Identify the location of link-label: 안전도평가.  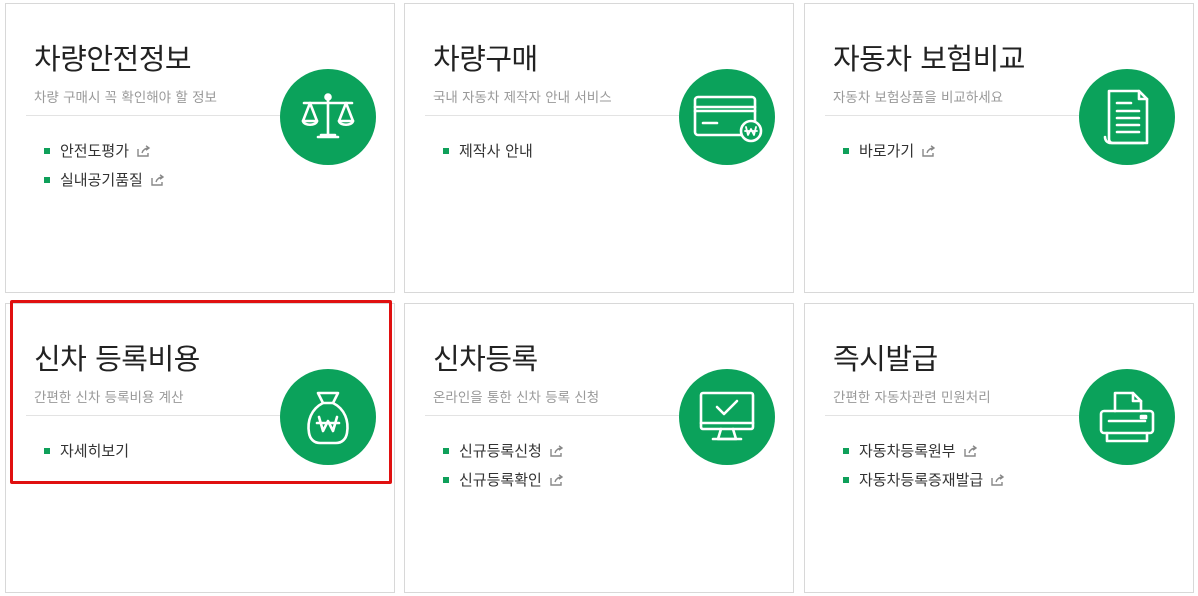
(95, 151).